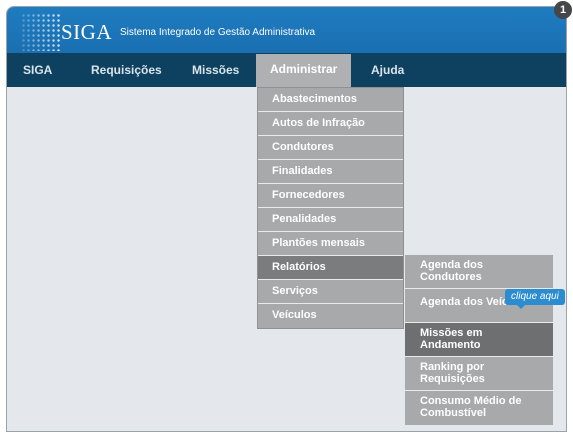 Image resolution: width=573 pixels, height=432 pixels. I want to click on menu-item-relatorios: Relatórios, so click(330, 268).